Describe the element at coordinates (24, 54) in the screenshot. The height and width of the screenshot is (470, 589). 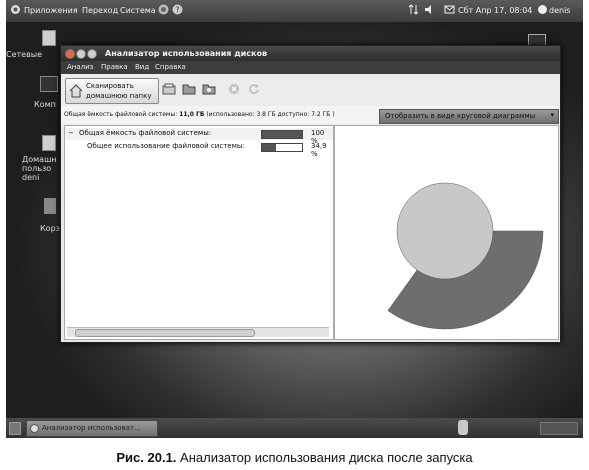
I see `desktop-icon-label: Сетевые` at that location.